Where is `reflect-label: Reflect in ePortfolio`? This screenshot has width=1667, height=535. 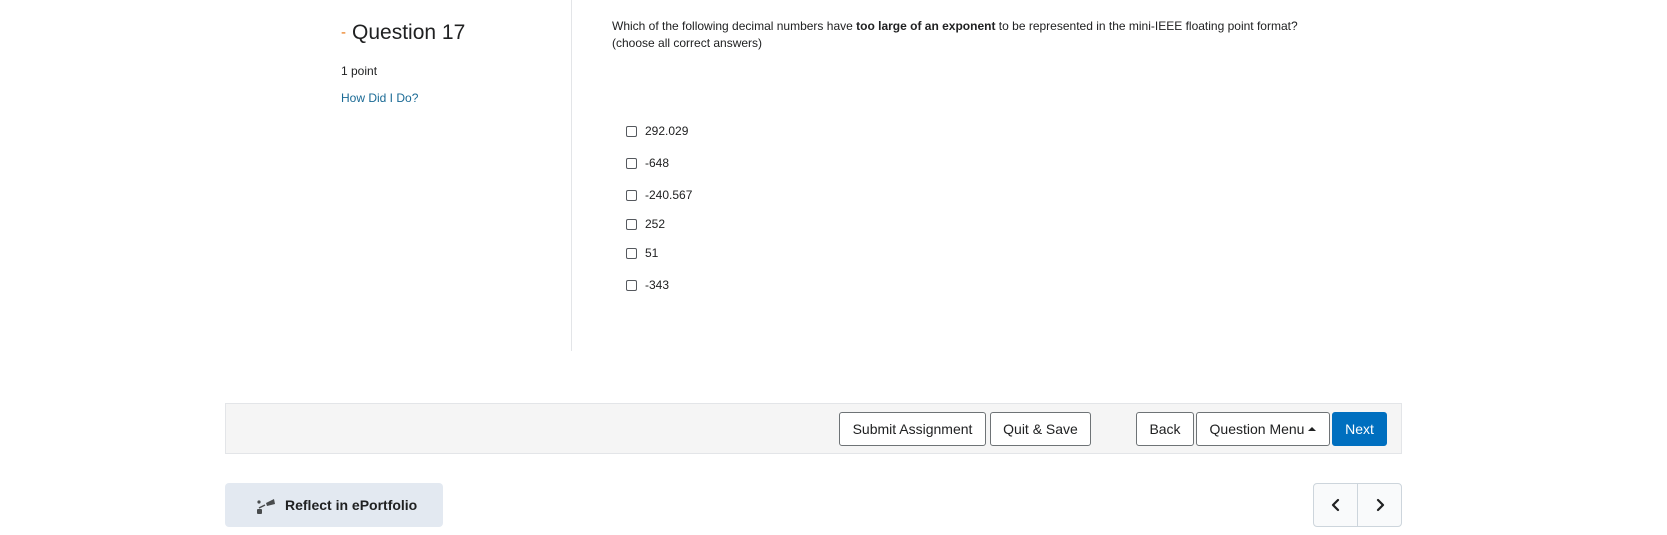
reflect-label: Reflect in ePortfolio is located at coordinates (351, 505).